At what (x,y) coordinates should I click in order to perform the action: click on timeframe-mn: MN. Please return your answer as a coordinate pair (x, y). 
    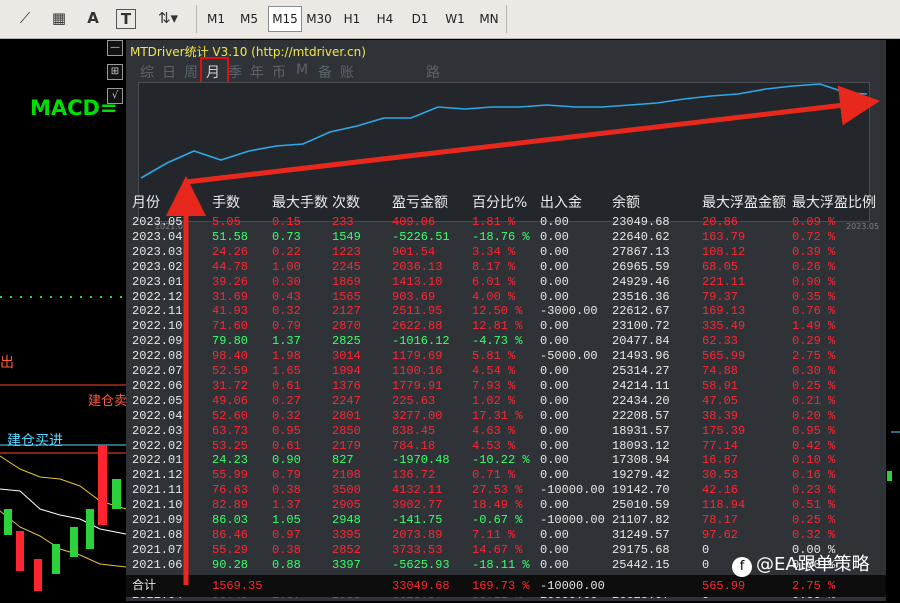
    Looking at the image, I should click on (489, 19).